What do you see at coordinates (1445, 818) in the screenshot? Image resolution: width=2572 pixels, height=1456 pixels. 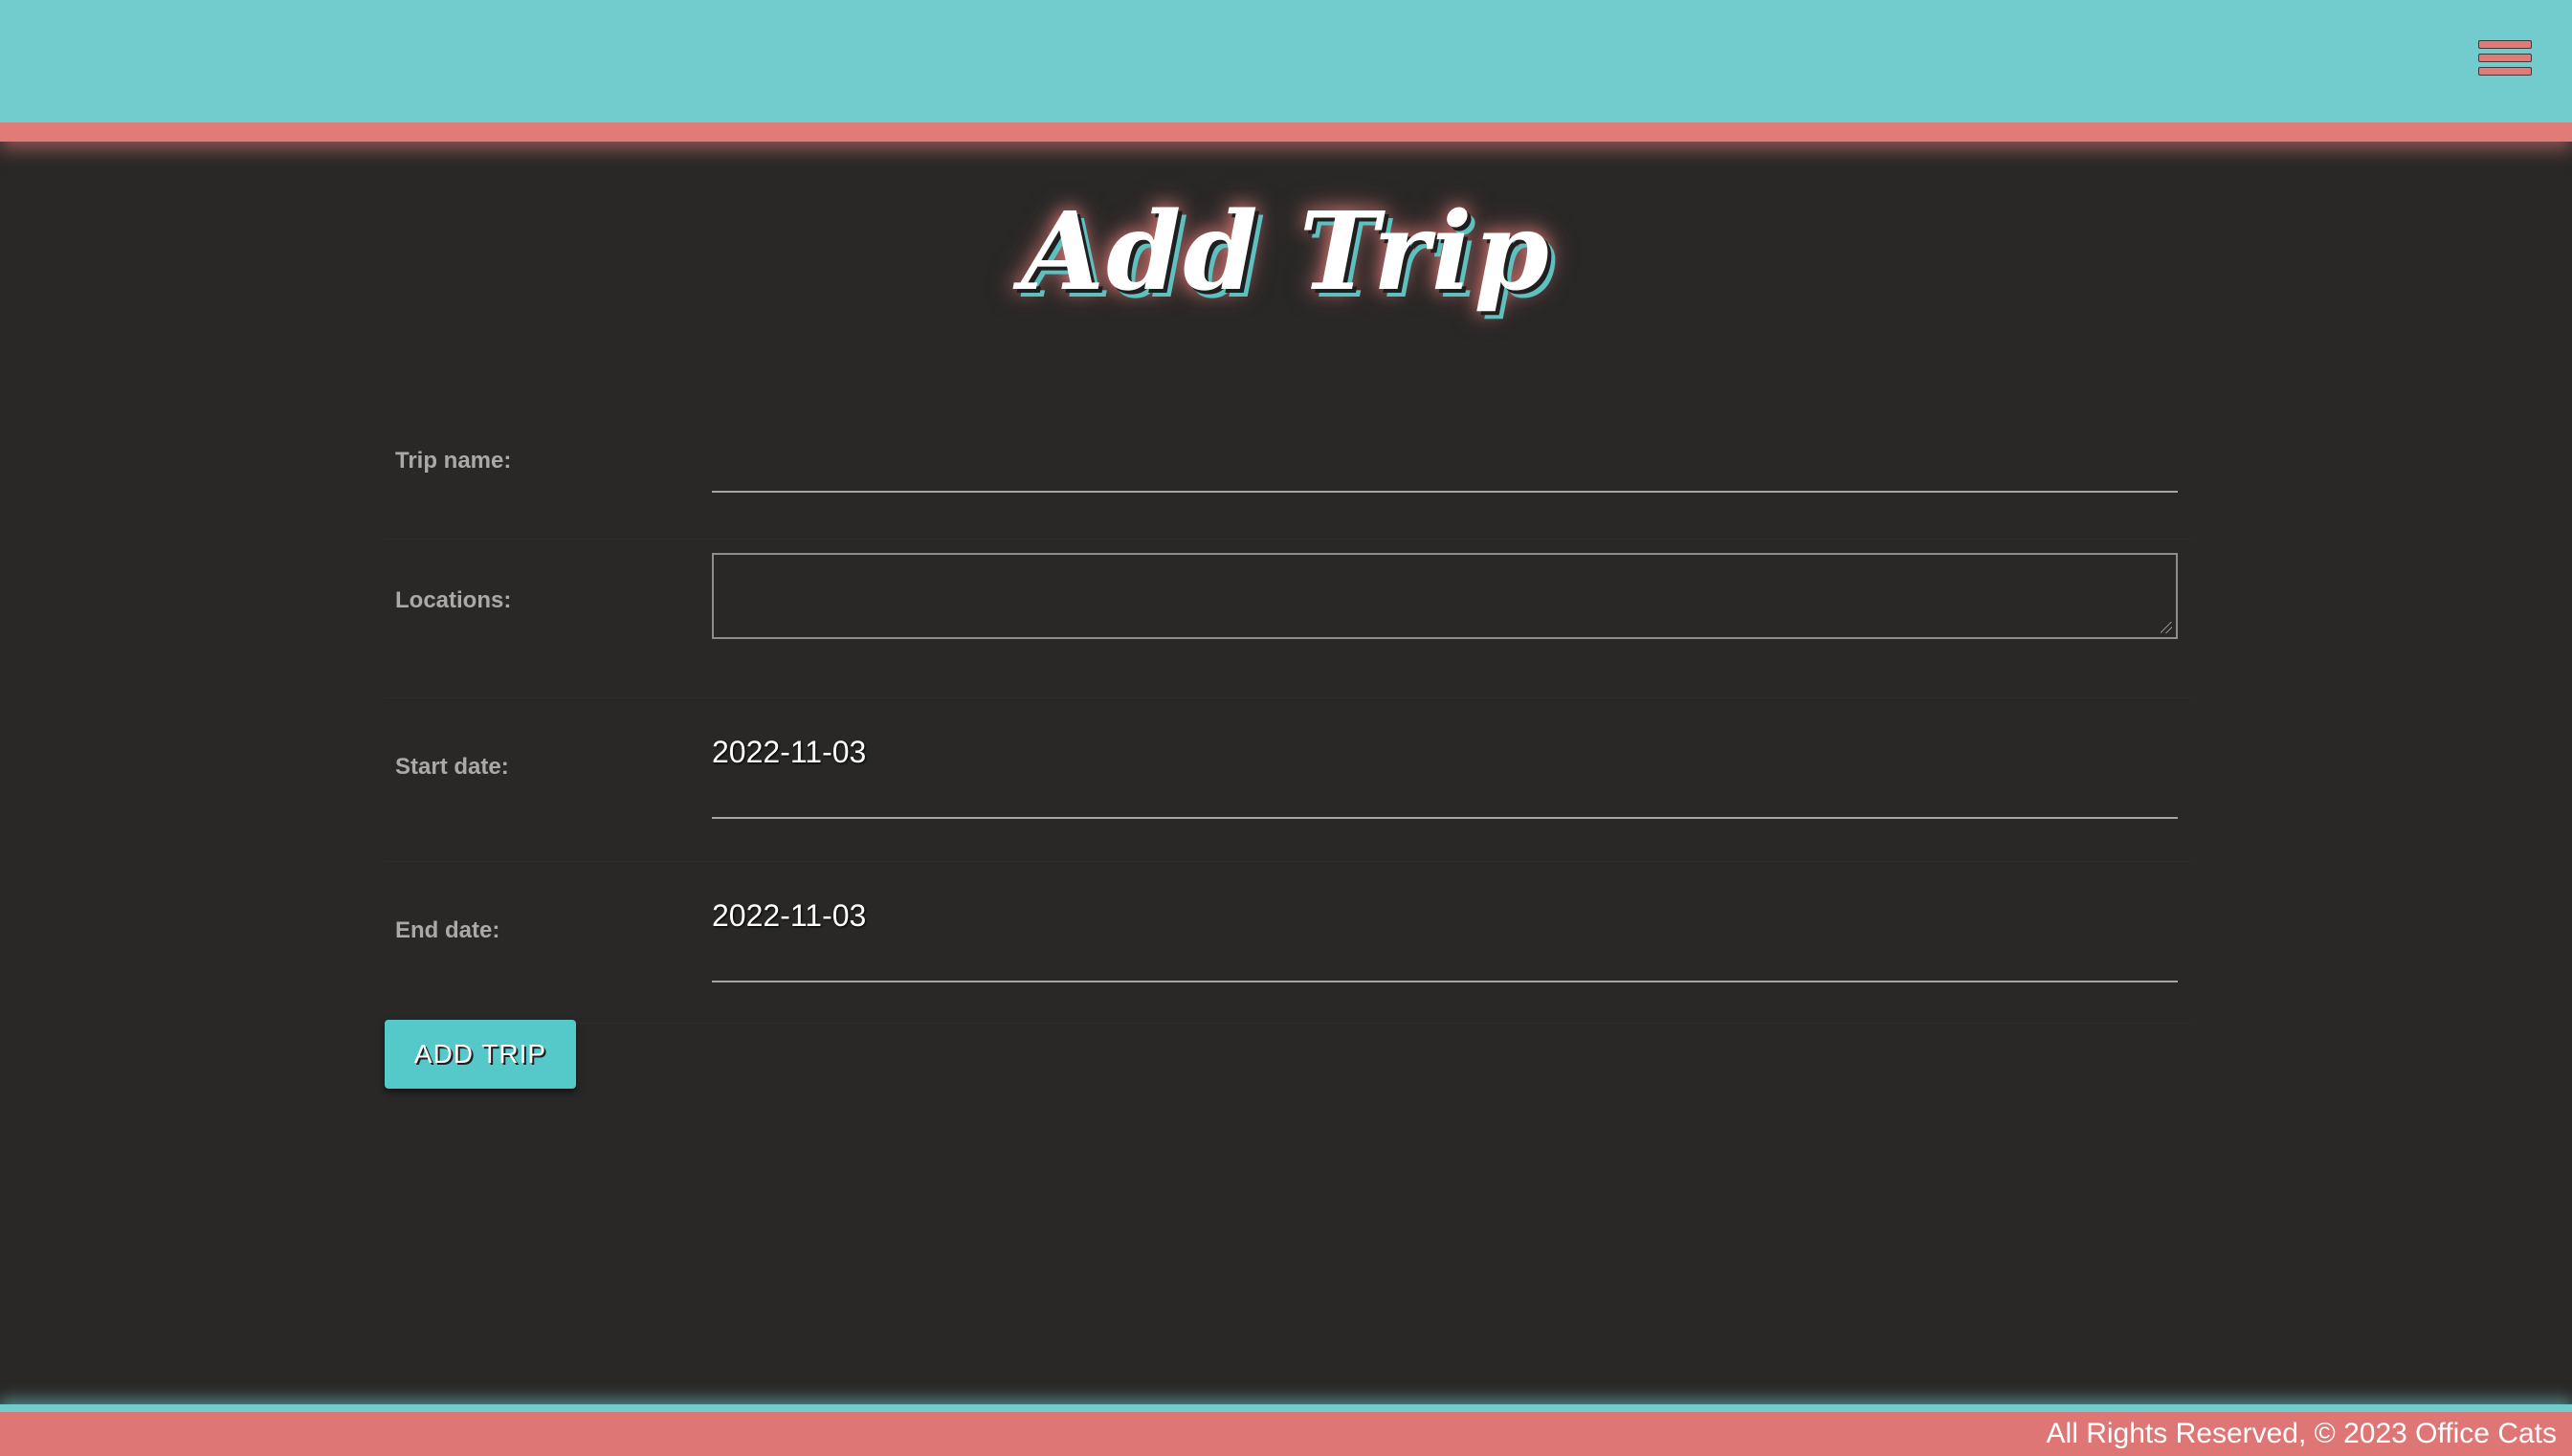 I see `start-date-underline` at bounding box center [1445, 818].